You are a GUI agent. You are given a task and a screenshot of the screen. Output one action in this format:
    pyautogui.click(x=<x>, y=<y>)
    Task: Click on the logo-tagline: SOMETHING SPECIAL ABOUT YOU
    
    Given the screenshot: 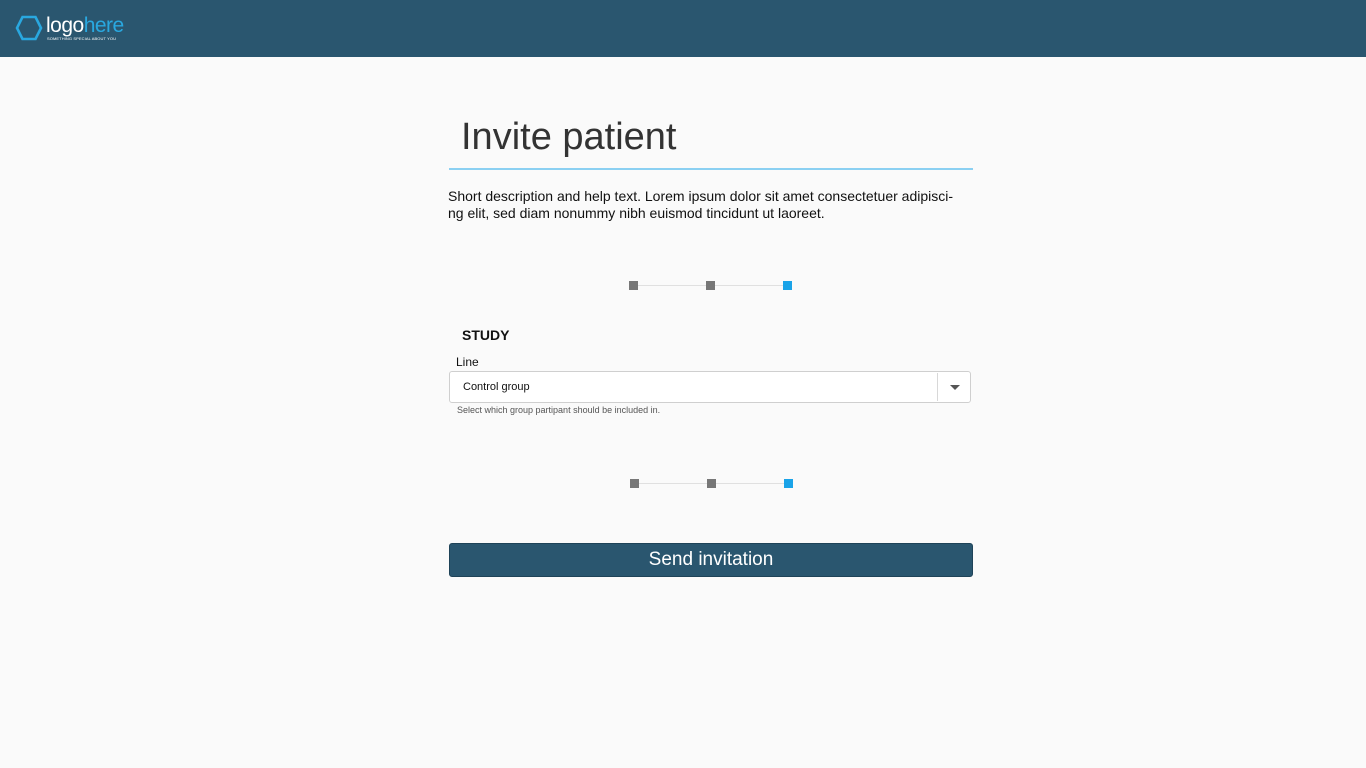 What is the action you would take?
    pyautogui.click(x=82, y=38)
    